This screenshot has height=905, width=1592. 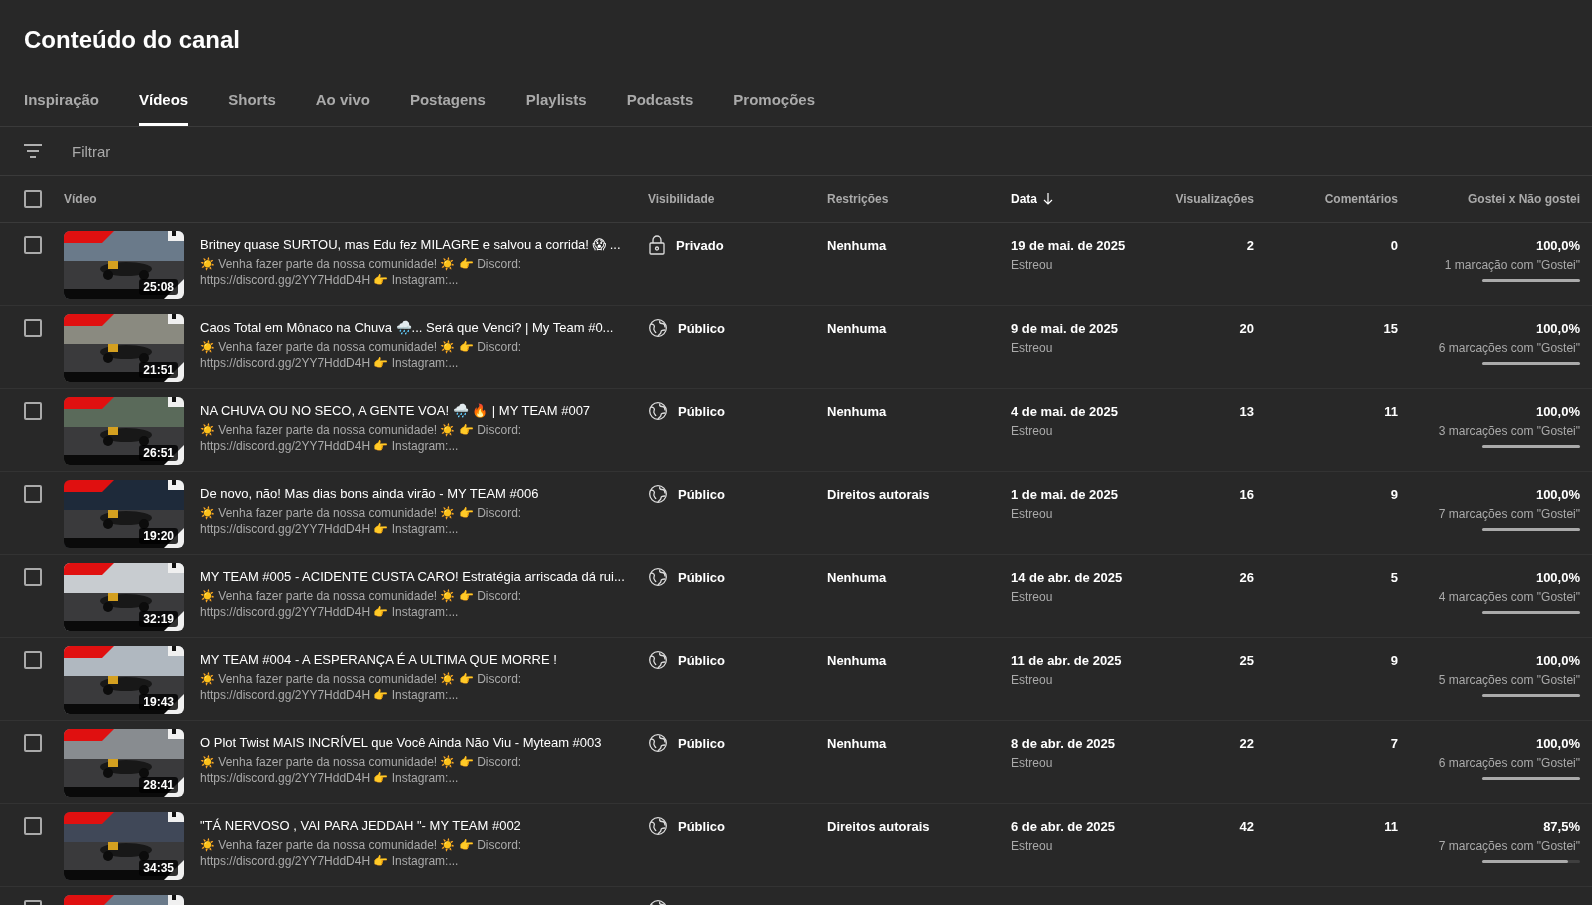 What do you see at coordinates (33, 151) in the screenshot?
I see `filter-icon` at bounding box center [33, 151].